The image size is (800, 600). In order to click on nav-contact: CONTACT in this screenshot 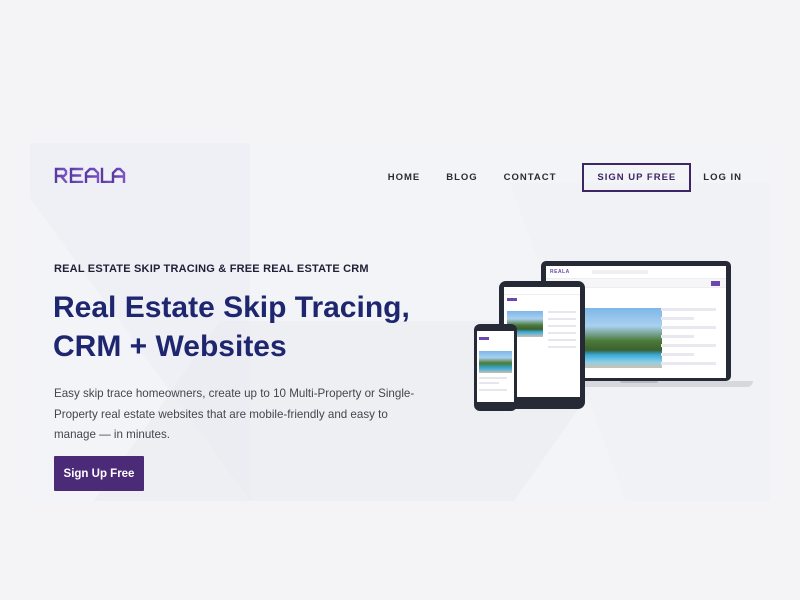, I will do `click(530, 177)`.